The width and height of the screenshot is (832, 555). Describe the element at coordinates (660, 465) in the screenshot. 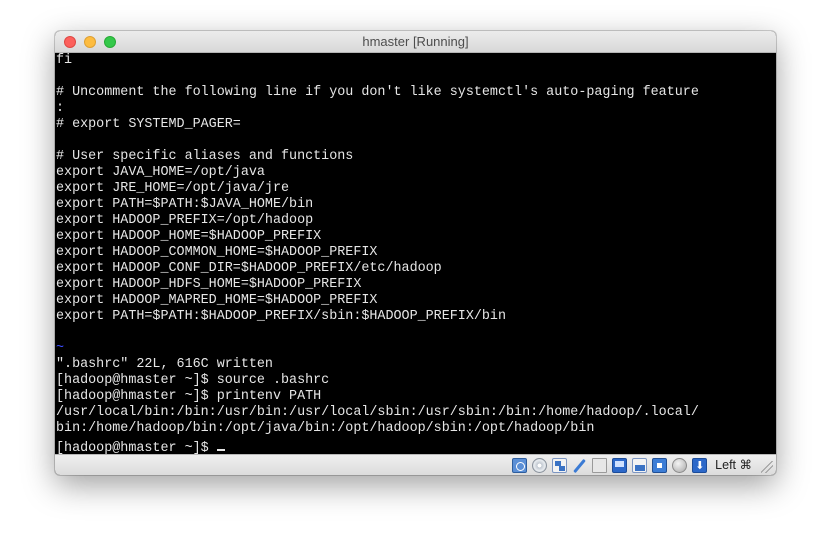

I see `cpu-icon` at that location.